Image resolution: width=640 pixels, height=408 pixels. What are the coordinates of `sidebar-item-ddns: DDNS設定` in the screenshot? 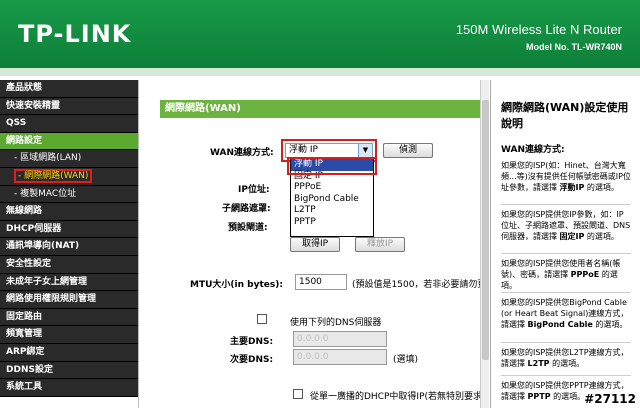 It's located at (69, 370).